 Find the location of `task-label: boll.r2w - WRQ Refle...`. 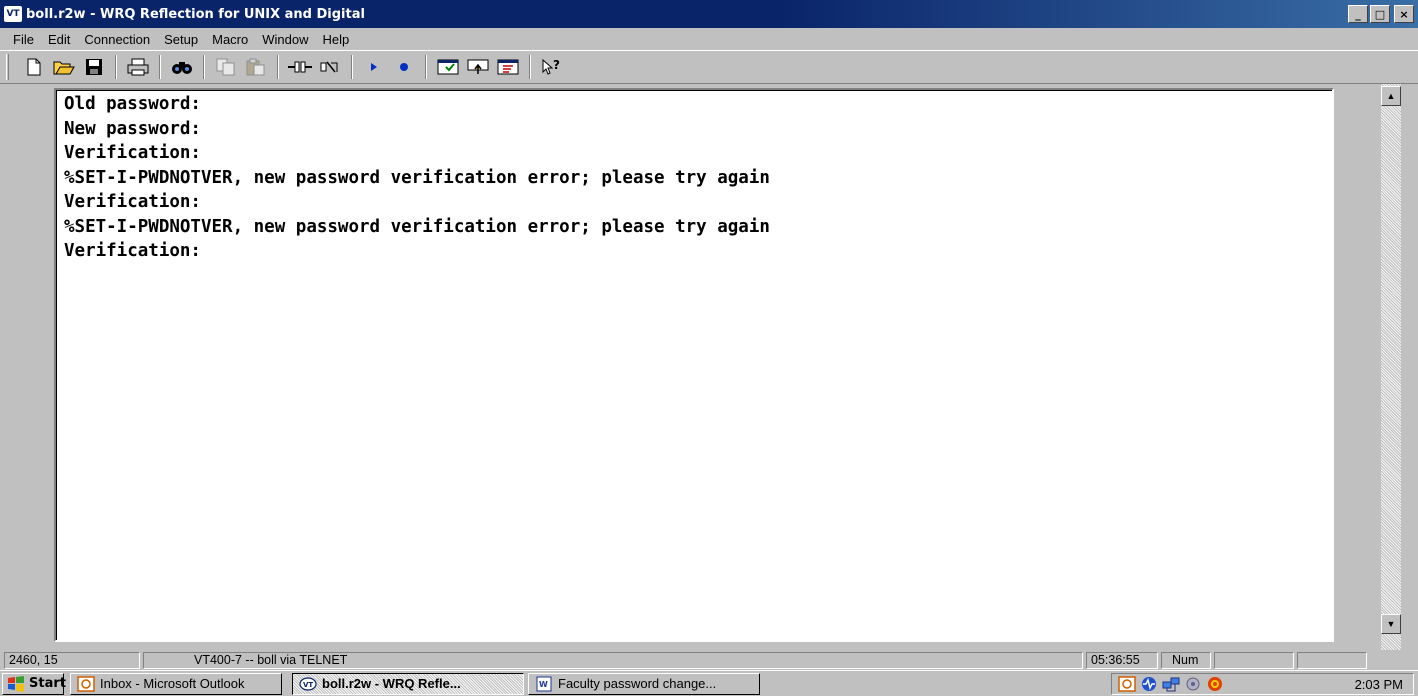

task-label: boll.r2w - WRQ Refle... is located at coordinates (391, 683).